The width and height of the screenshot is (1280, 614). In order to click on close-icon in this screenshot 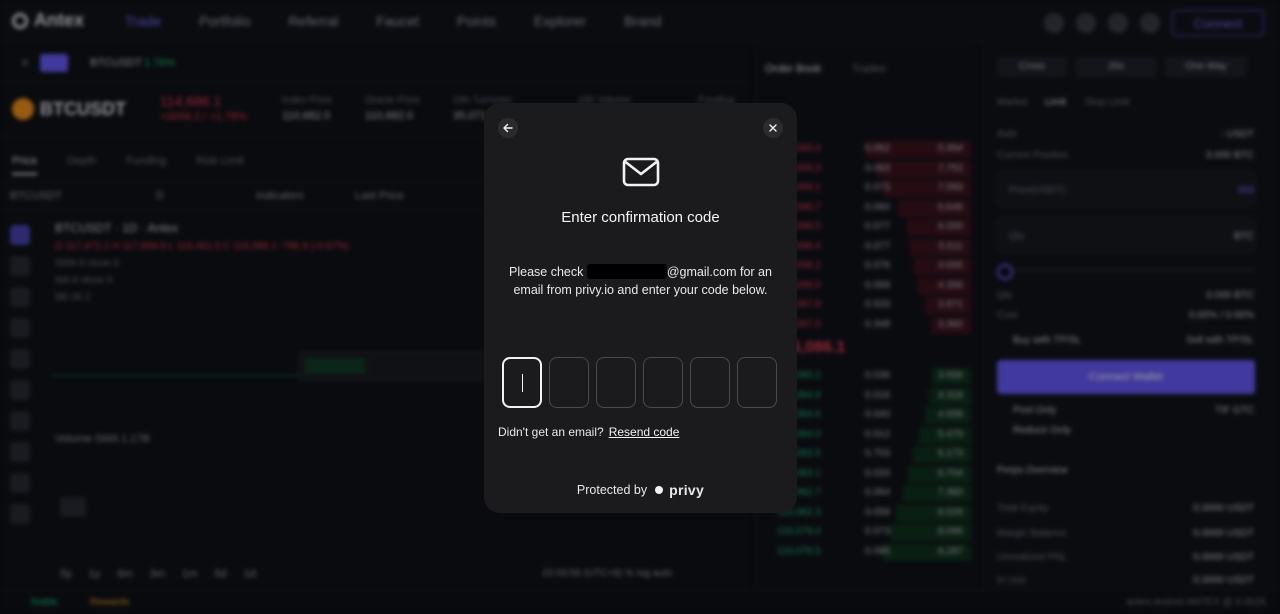, I will do `click(773, 128)`.